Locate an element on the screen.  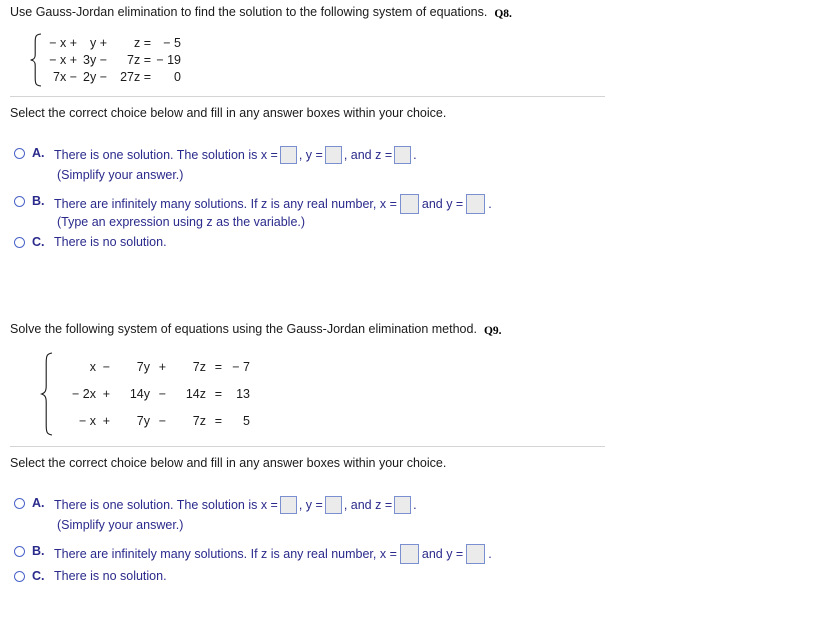
question-tag: Q9. is located at coordinates (492, 331).